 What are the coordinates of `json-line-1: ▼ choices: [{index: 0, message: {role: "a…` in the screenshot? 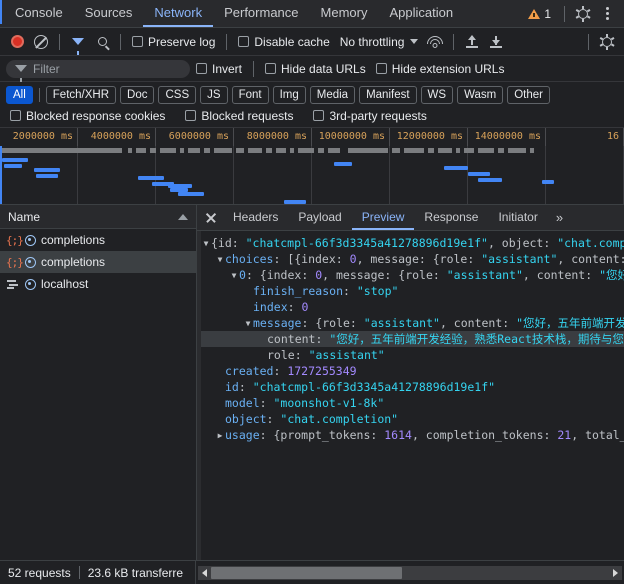 It's located at (410, 259).